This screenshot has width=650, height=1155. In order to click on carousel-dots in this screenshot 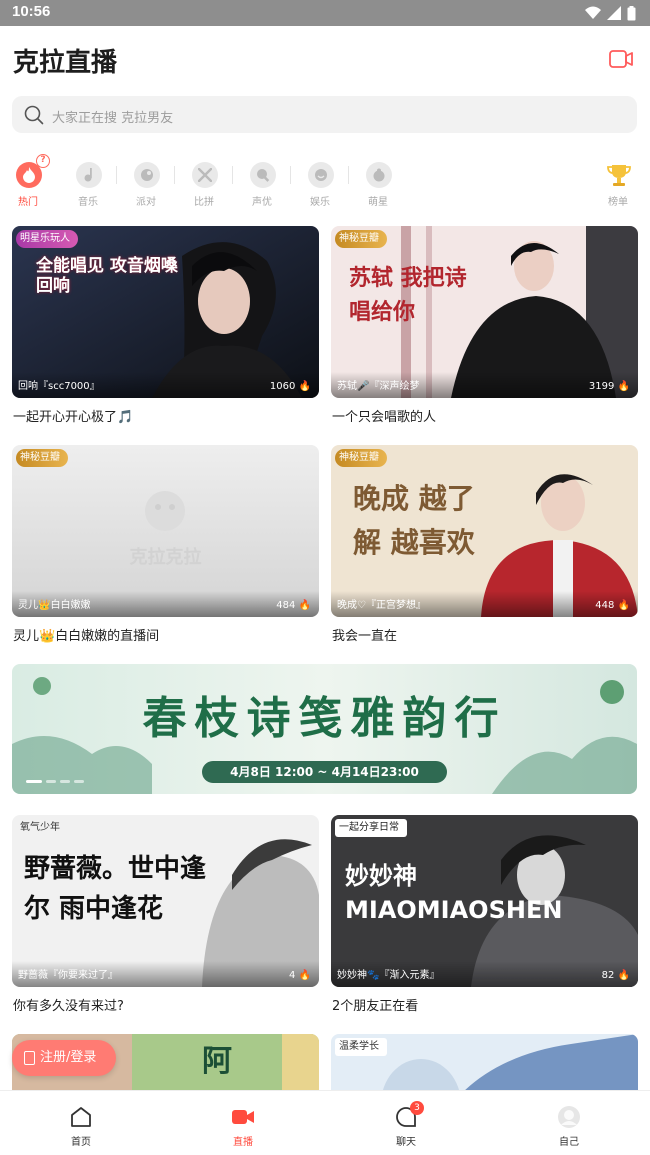, I will do `click(55, 781)`.